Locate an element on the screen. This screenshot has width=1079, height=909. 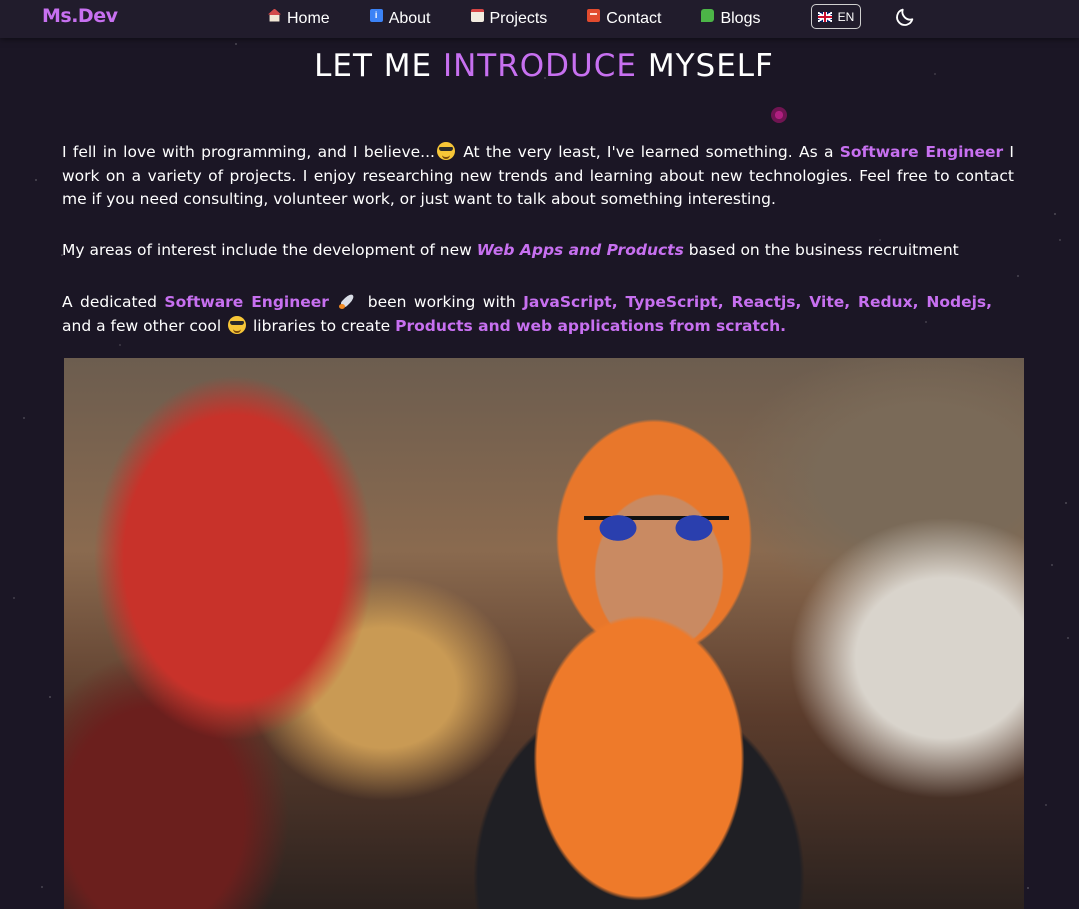
nav-links: Home i About Projects Contact Blogs is located at coordinates (514, 19).